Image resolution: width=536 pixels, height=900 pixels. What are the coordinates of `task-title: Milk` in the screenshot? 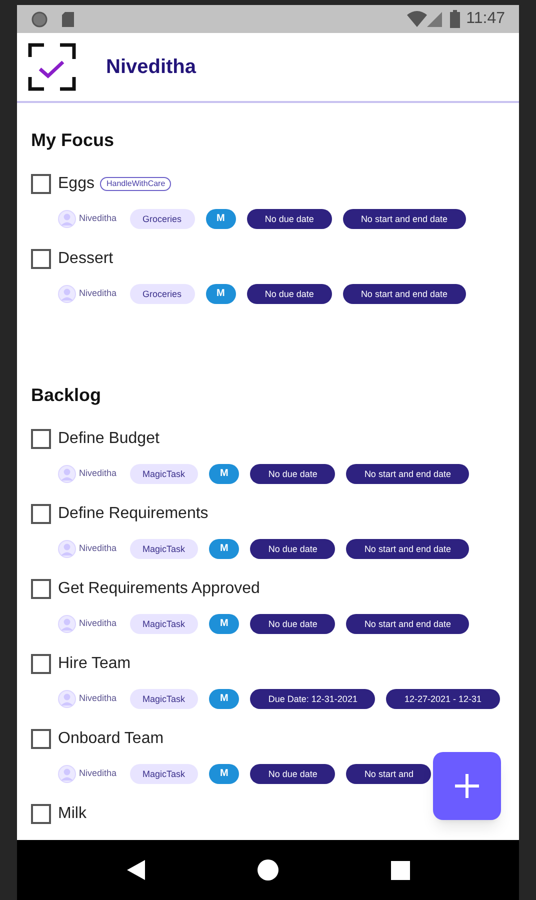 It's located at (72, 814).